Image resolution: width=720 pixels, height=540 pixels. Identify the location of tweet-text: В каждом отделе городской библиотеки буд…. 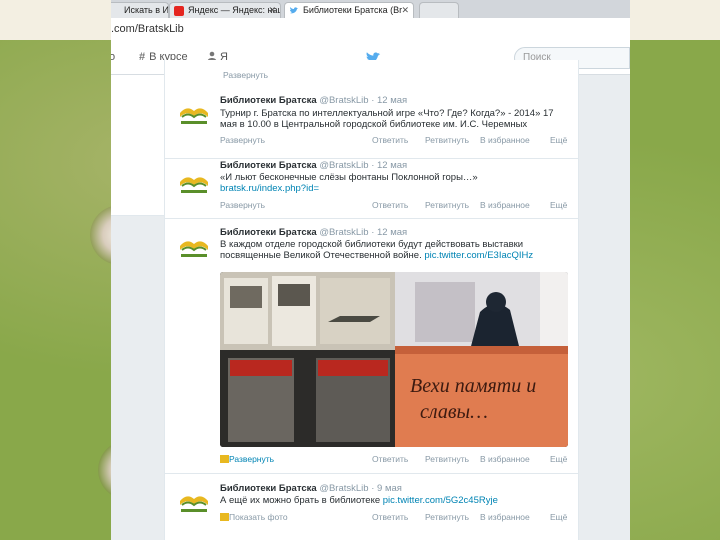
(392, 250).